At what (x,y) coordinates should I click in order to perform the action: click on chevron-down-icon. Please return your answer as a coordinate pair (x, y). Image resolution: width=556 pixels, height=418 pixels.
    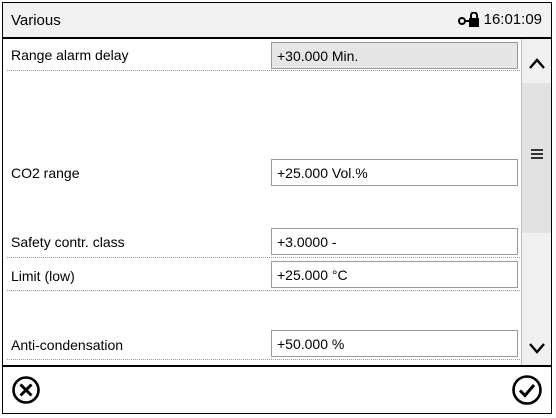
    Looking at the image, I should click on (537, 348).